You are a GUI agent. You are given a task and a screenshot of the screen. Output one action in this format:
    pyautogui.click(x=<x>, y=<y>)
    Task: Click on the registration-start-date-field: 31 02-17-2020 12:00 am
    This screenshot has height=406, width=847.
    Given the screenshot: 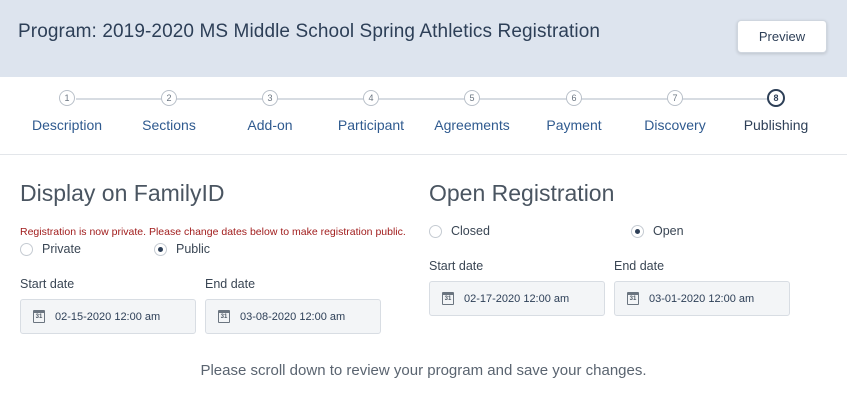 What is the action you would take?
    pyautogui.click(x=517, y=298)
    